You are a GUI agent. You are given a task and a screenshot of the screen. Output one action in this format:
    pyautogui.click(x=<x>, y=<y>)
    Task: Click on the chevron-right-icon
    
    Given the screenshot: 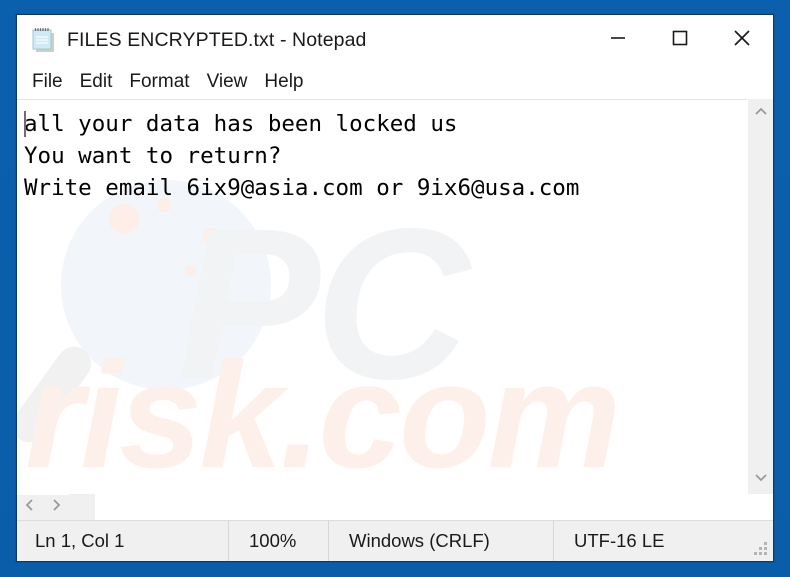 What is the action you would take?
    pyautogui.click(x=56, y=507)
    